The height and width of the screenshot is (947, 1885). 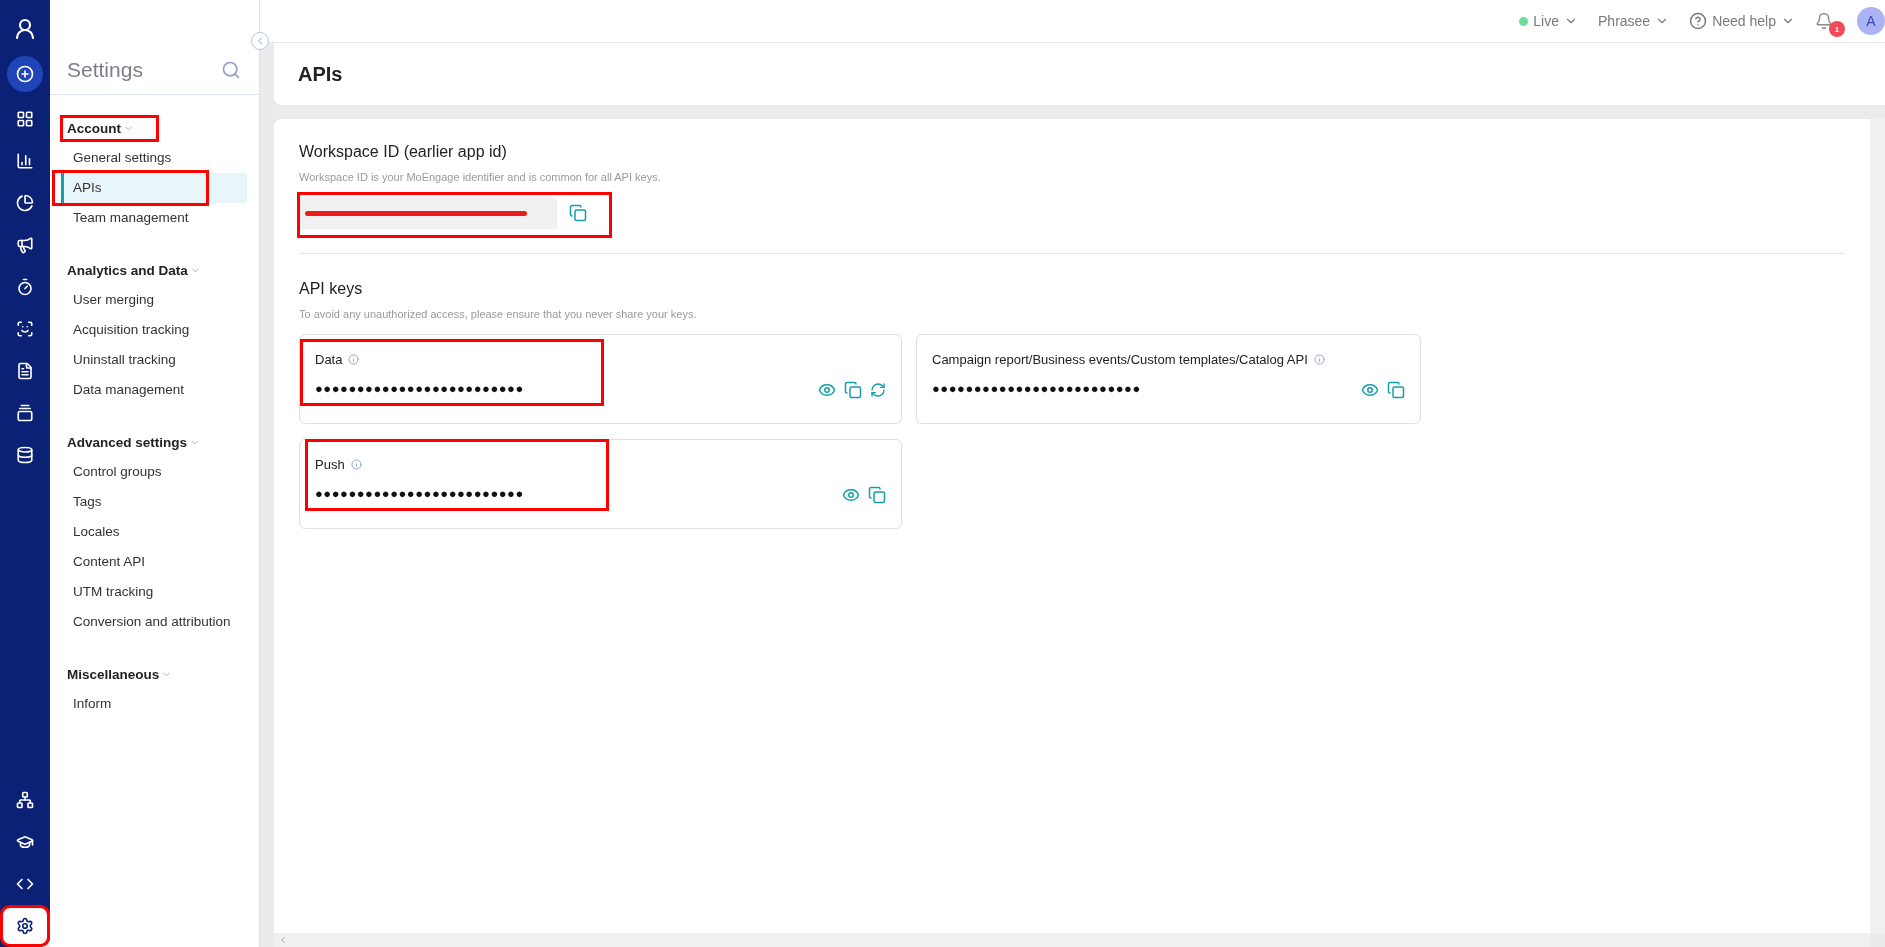 I want to click on stopwatch-icon, so click(x=25, y=287).